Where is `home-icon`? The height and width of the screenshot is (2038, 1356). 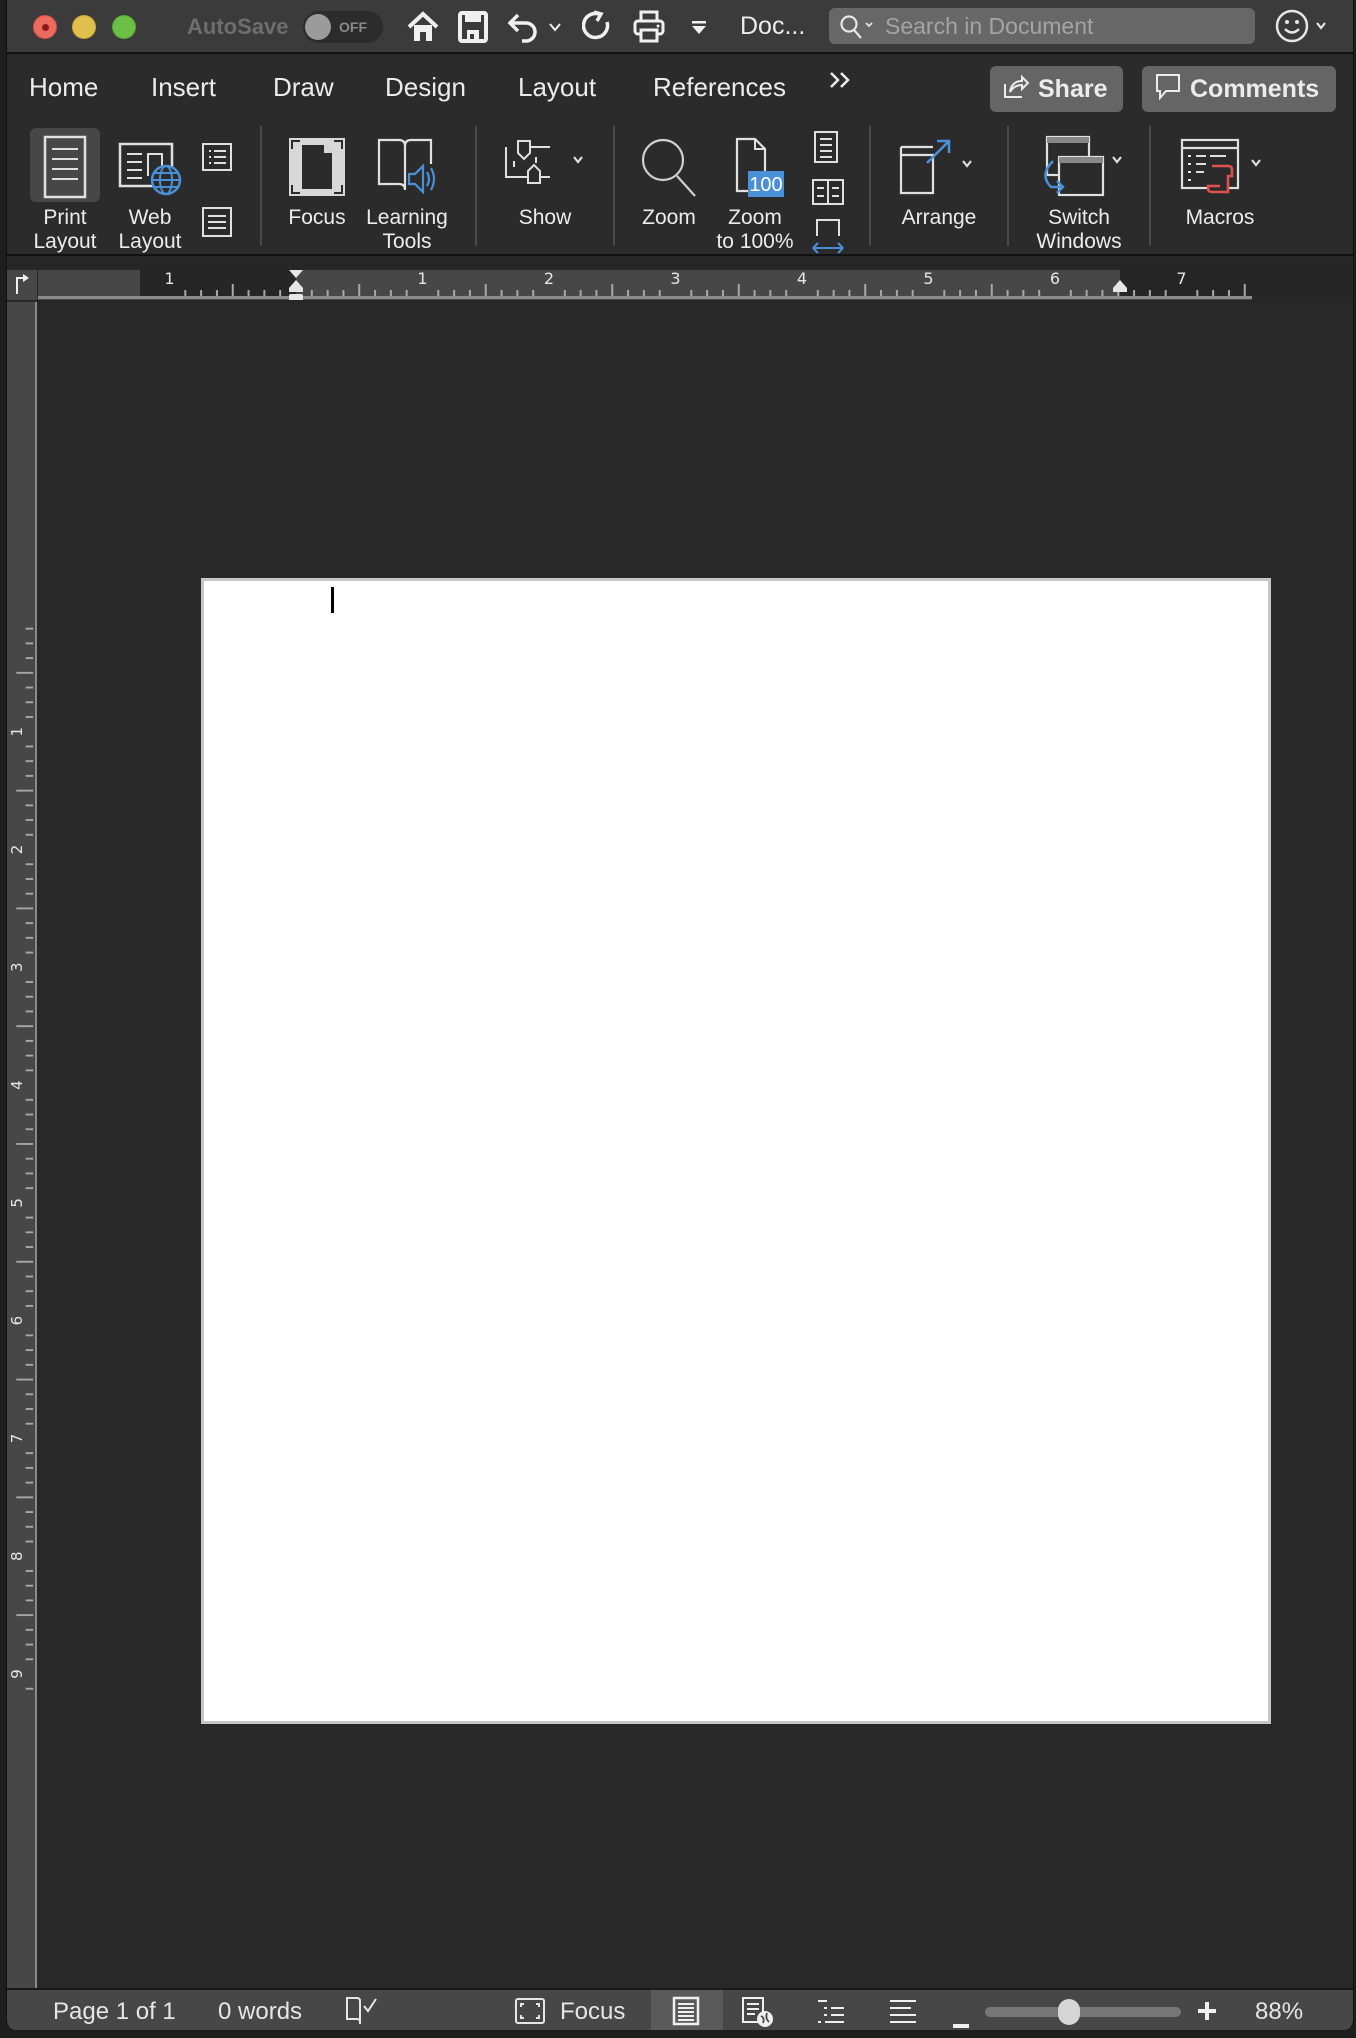 home-icon is located at coordinates (423, 27).